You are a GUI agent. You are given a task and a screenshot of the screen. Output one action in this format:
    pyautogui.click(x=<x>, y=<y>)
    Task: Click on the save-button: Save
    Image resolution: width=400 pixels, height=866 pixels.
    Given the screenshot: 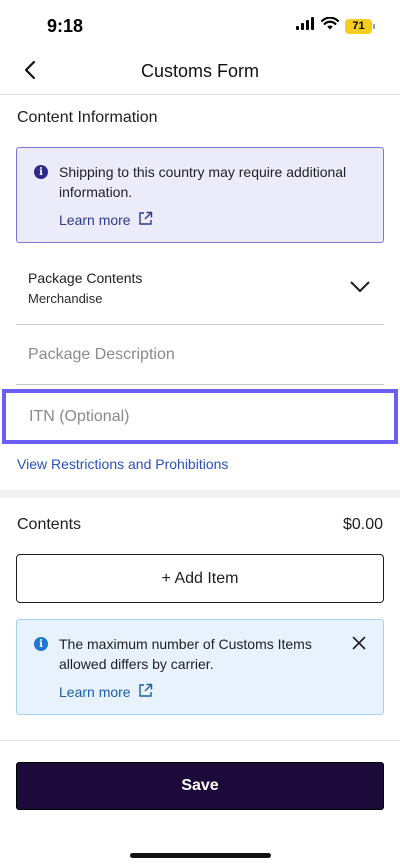 What is the action you would take?
    pyautogui.click(x=200, y=786)
    